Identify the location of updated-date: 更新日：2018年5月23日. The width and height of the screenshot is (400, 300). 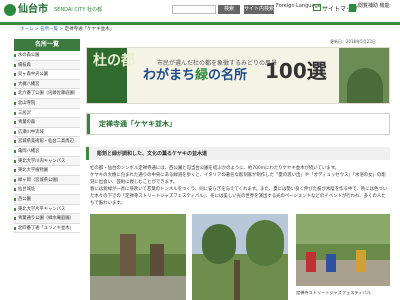
(353, 41).